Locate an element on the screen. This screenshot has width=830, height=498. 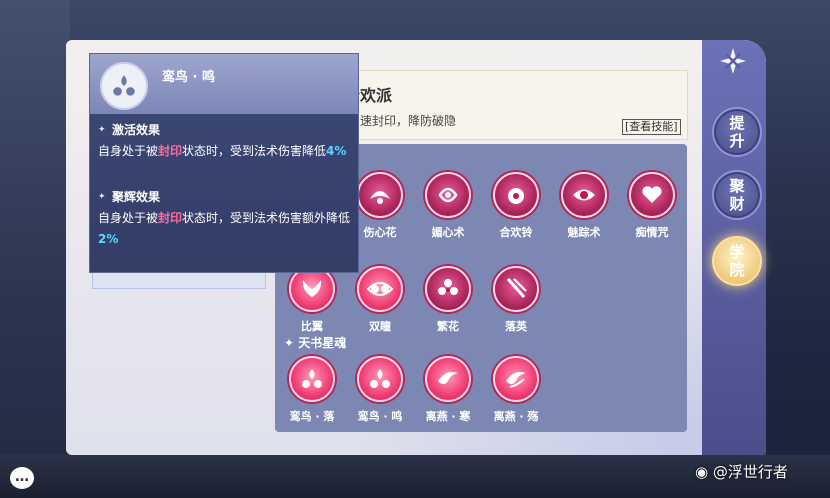
eye-icon is located at coordinates (584, 195).